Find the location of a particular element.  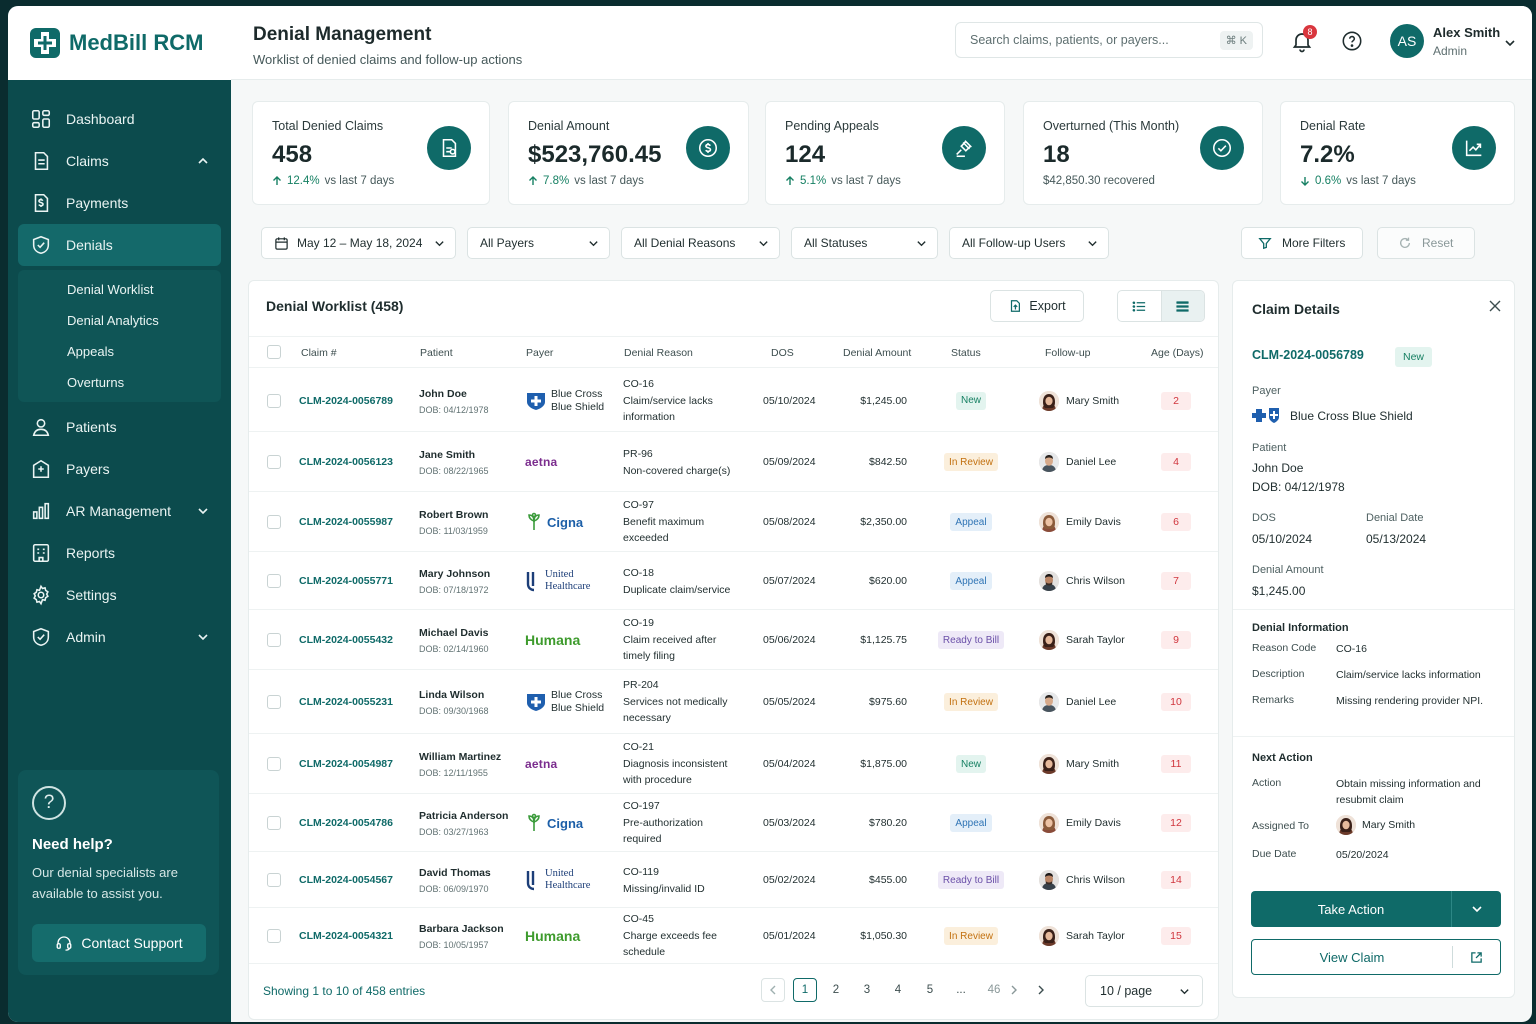

denial-amount-value: $1,875.00 is located at coordinates (883, 764).